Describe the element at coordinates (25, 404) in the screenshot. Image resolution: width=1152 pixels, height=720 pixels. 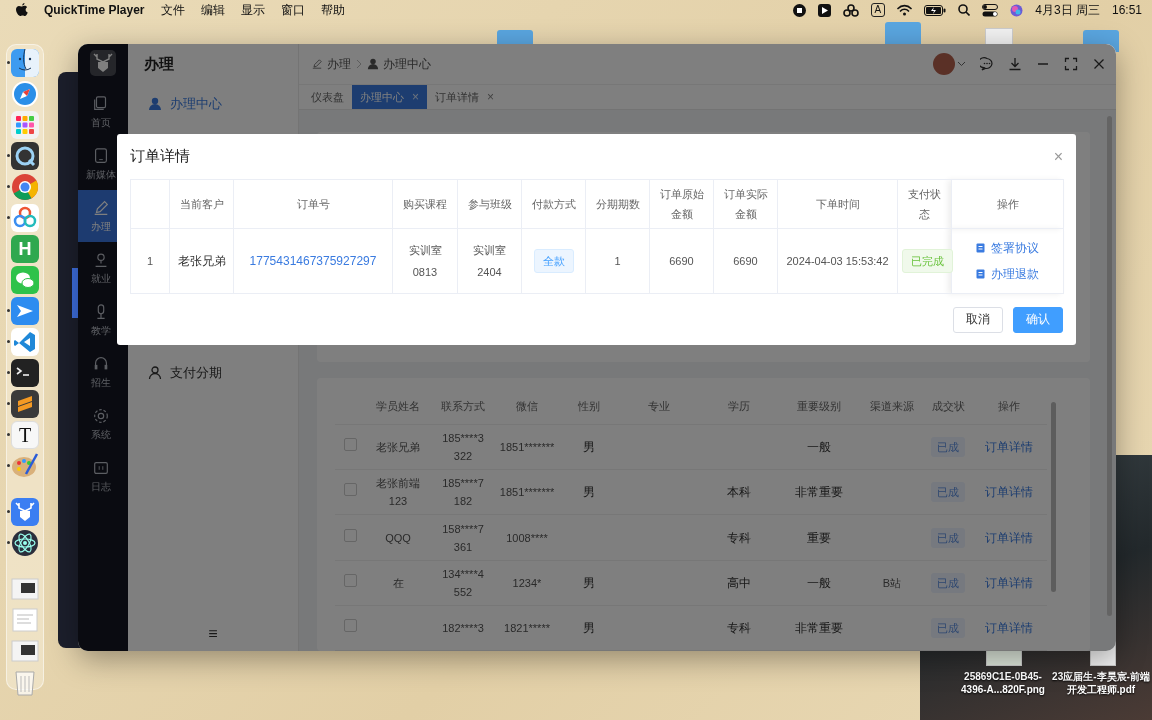
I see `s-ribbon-icon` at that location.